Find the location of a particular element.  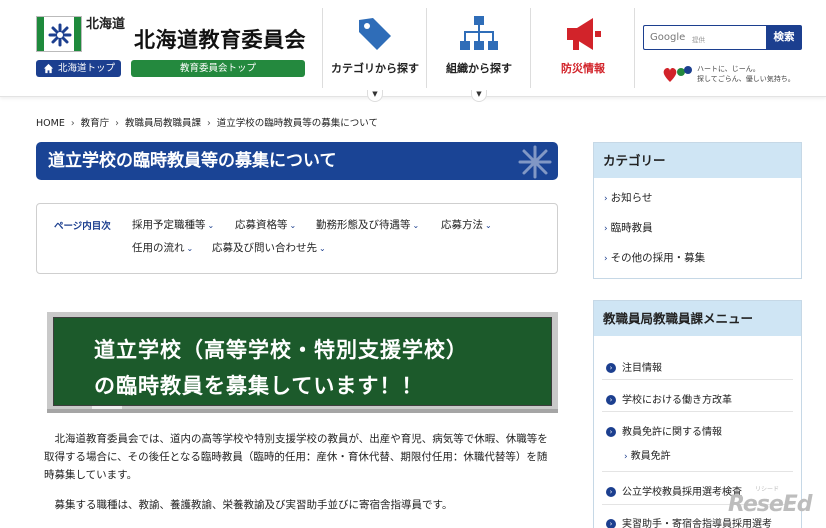

page-title-text: 道立学校の臨時教員等の募集について is located at coordinates (192, 161).